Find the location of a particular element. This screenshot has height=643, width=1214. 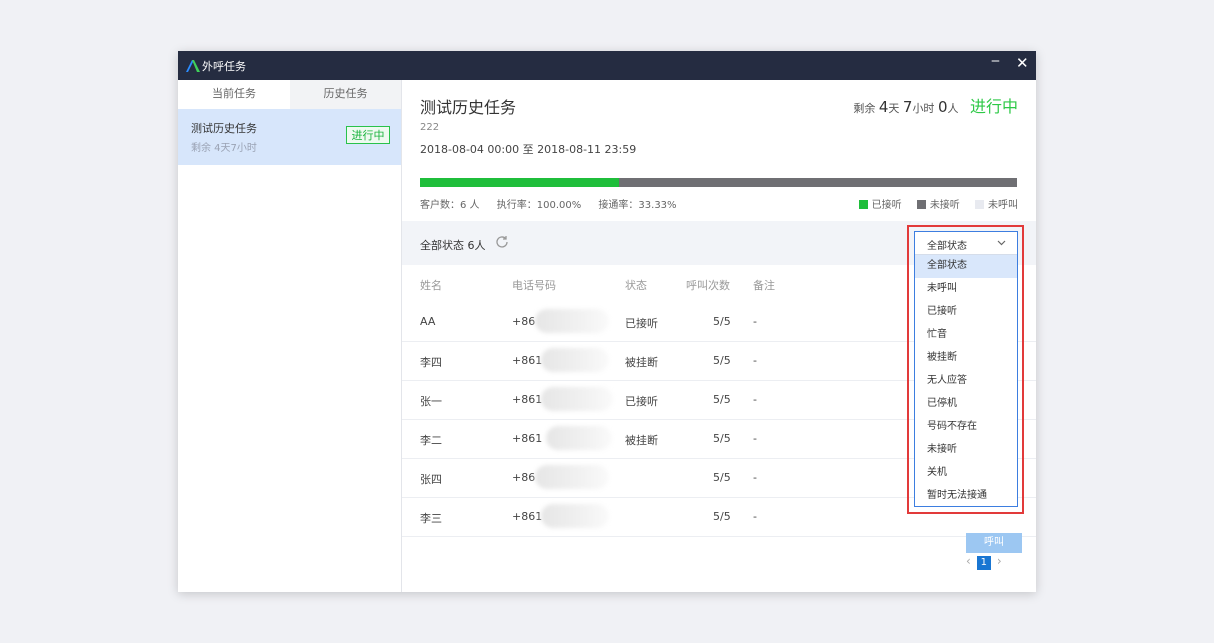

page-title: 测试历史任务 is located at coordinates (468, 107).